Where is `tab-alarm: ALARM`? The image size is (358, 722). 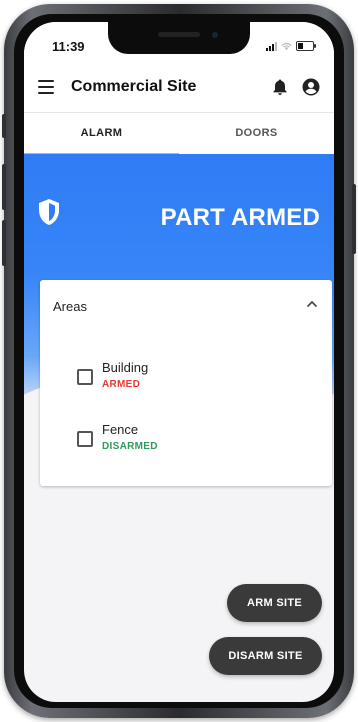
tab-alarm: ALARM is located at coordinates (101, 134).